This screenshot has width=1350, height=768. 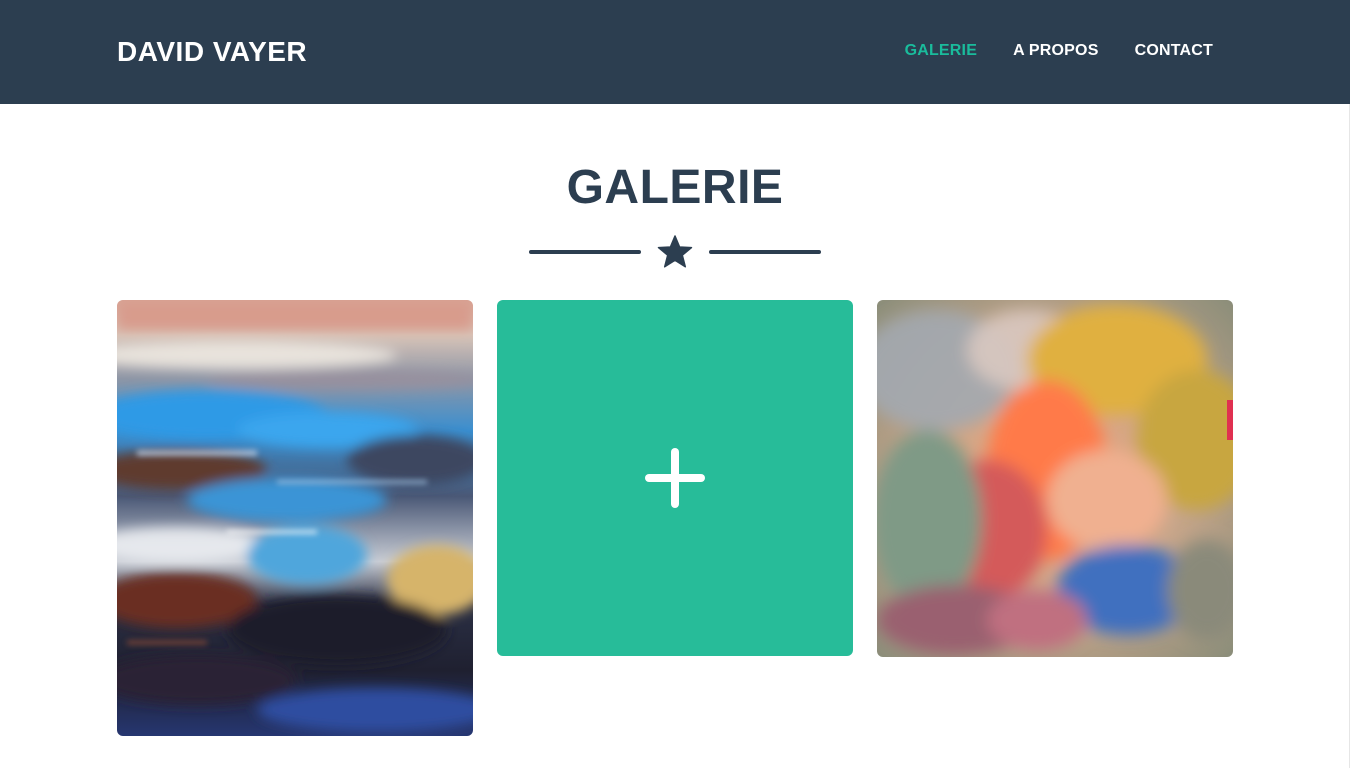 I want to click on divider-line-left, so click(x=585, y=252).